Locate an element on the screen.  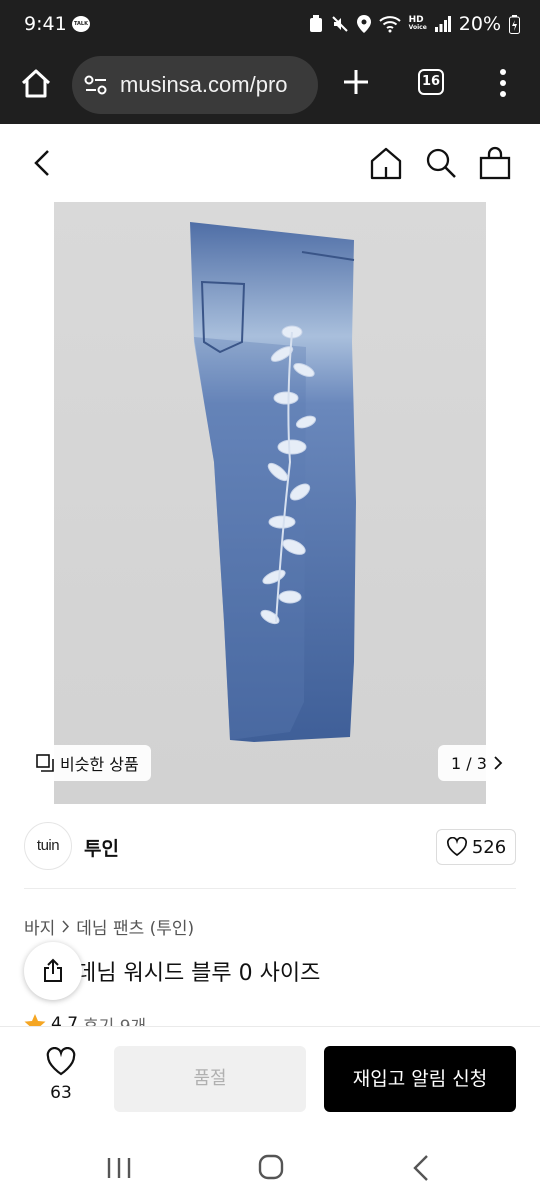
brand-logo: tuin is located at coordinates (48, 846).